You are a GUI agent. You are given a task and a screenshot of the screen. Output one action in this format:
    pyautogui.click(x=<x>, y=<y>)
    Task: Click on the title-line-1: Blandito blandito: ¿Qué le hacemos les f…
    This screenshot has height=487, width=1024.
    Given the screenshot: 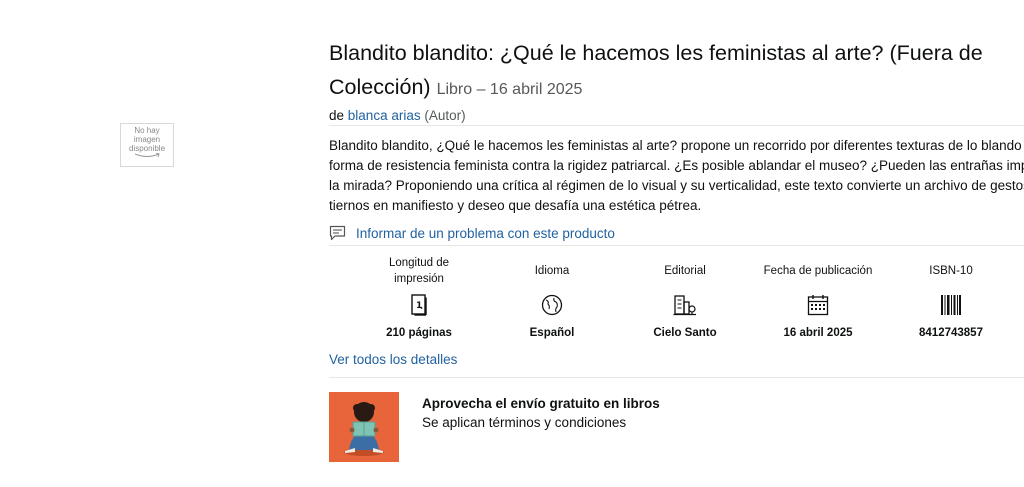 What is the action you would take?
    pyautogui.click(x=656, y=53)
    